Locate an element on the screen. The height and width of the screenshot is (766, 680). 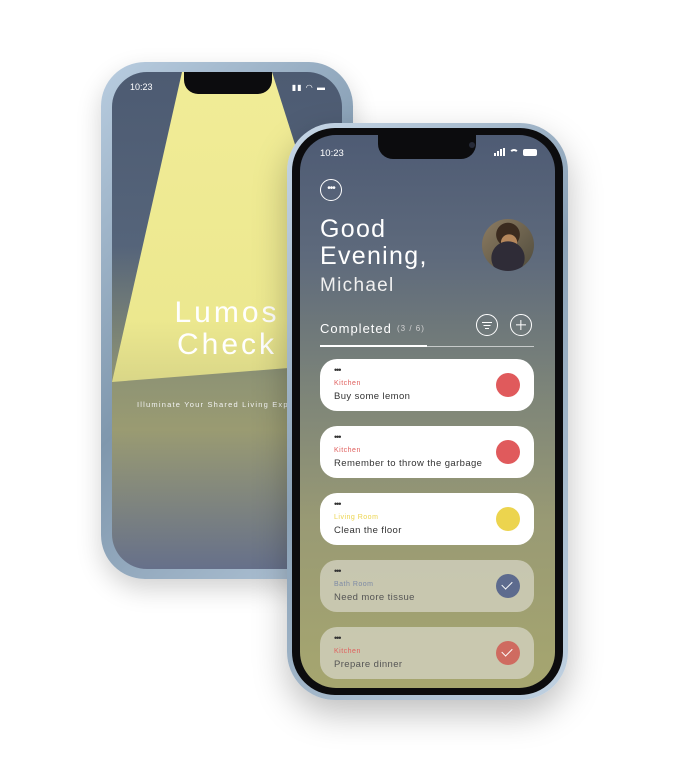
greeting-line-2: Evening, is located at coordinates (374, 256).